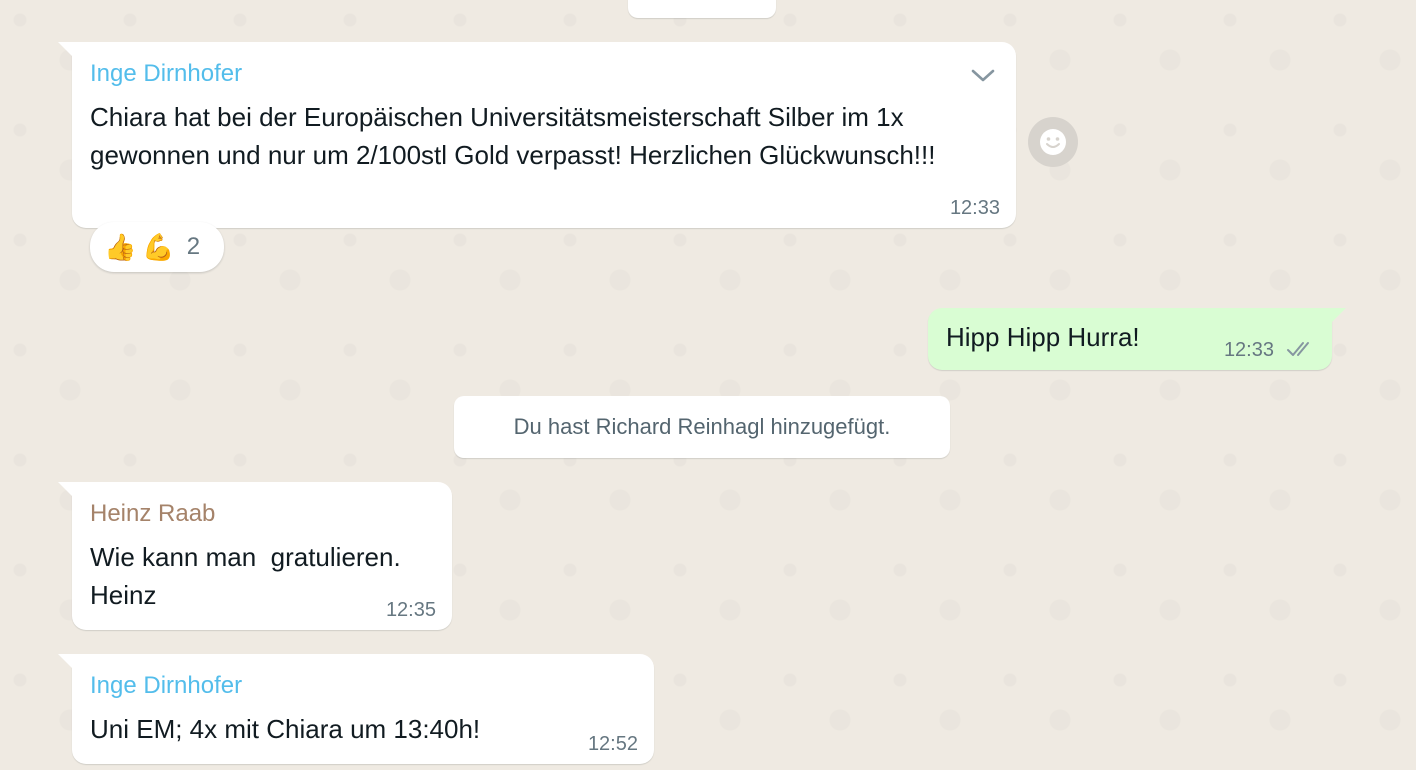  I want to click on react-emoji-button, so click(1053, 142).